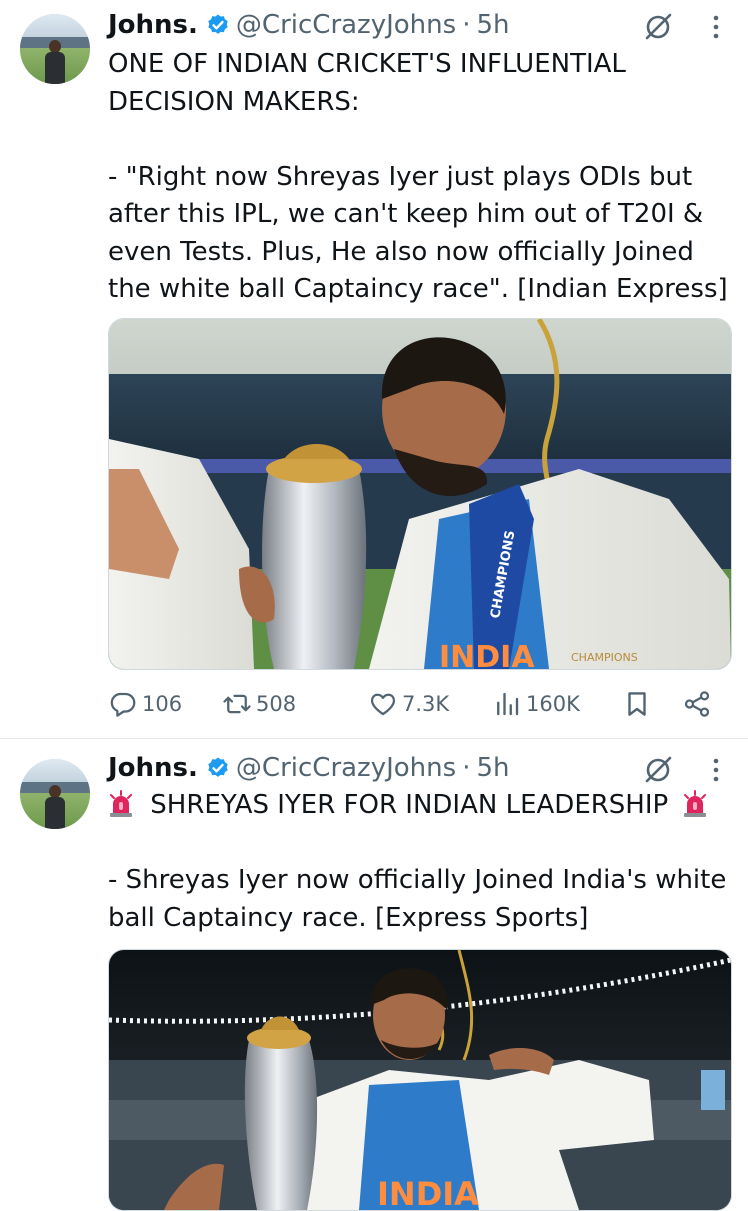 This screenshot has width=748, height=1211. What do you see at coordinates (604, 657) in the screenshot?
I see `blazer-text: CHAMPIONS` at bounding box center [604, 657].